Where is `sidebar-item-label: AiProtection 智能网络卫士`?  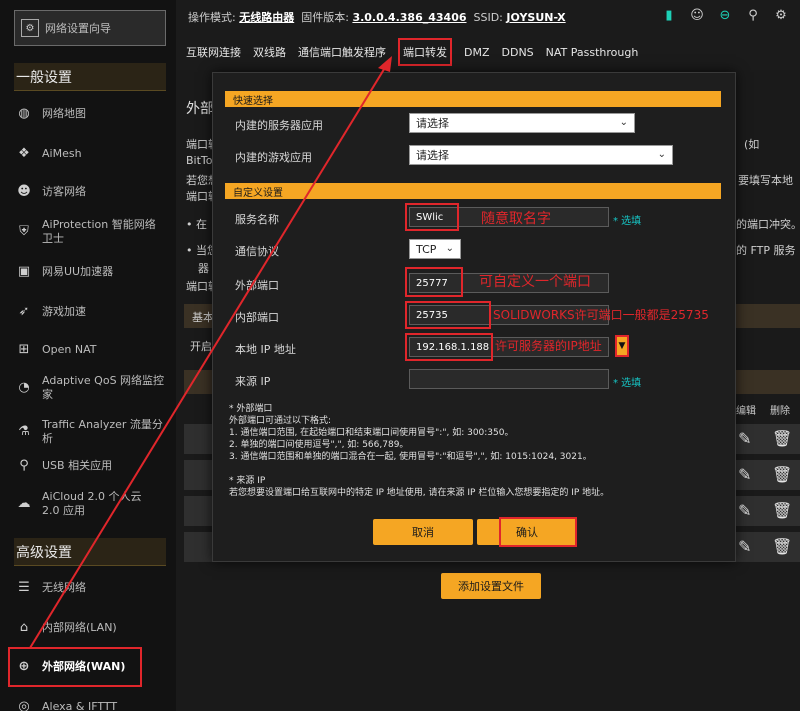 sidebar-item-label: AiProtection 智能网络卫士 is located at coordinates (99, 231).